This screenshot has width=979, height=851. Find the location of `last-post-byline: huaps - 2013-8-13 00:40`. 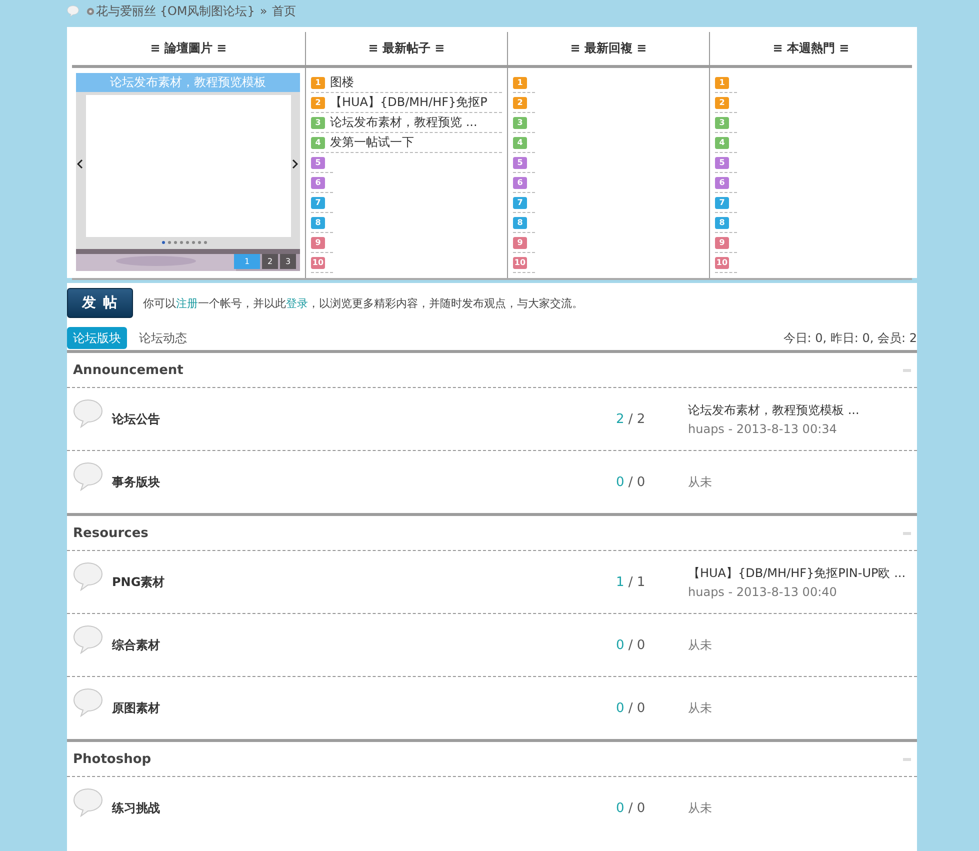

last-post-byline: huaps - 2013-8-13 00:40 is located at coordinates (763, 592).